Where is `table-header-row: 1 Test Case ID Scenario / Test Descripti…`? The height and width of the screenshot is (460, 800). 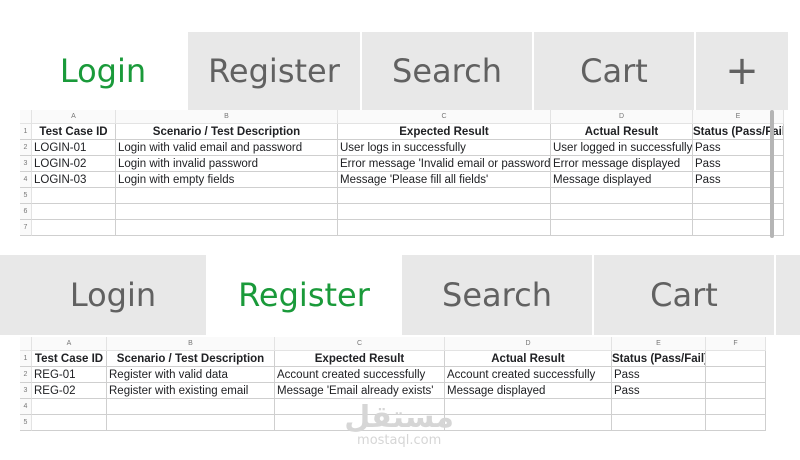 table-header-row: 1 Test Case ID Scenario / Test Descripti… is located at coordinates (393, 359).